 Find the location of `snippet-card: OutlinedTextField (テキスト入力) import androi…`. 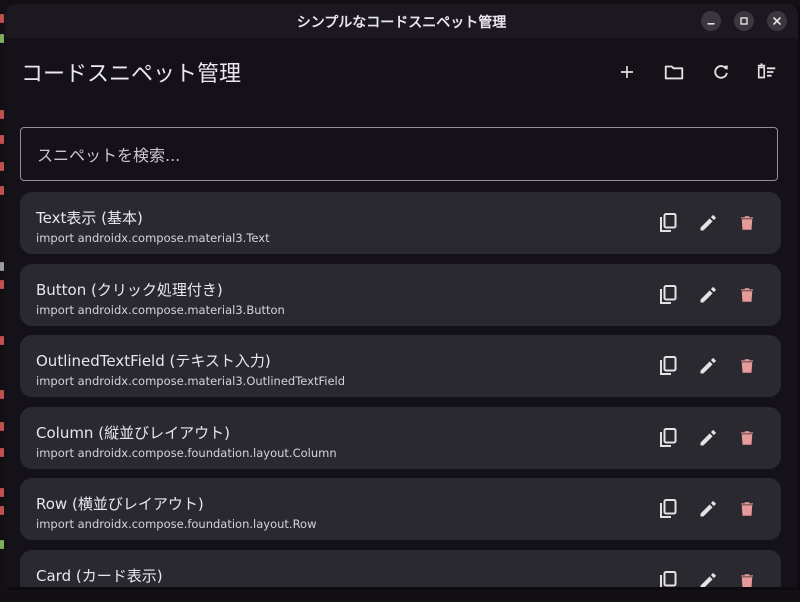

snippet-card: OutlinedTextField (テキスト入力) import androi… is located at coordinates (400, 366).